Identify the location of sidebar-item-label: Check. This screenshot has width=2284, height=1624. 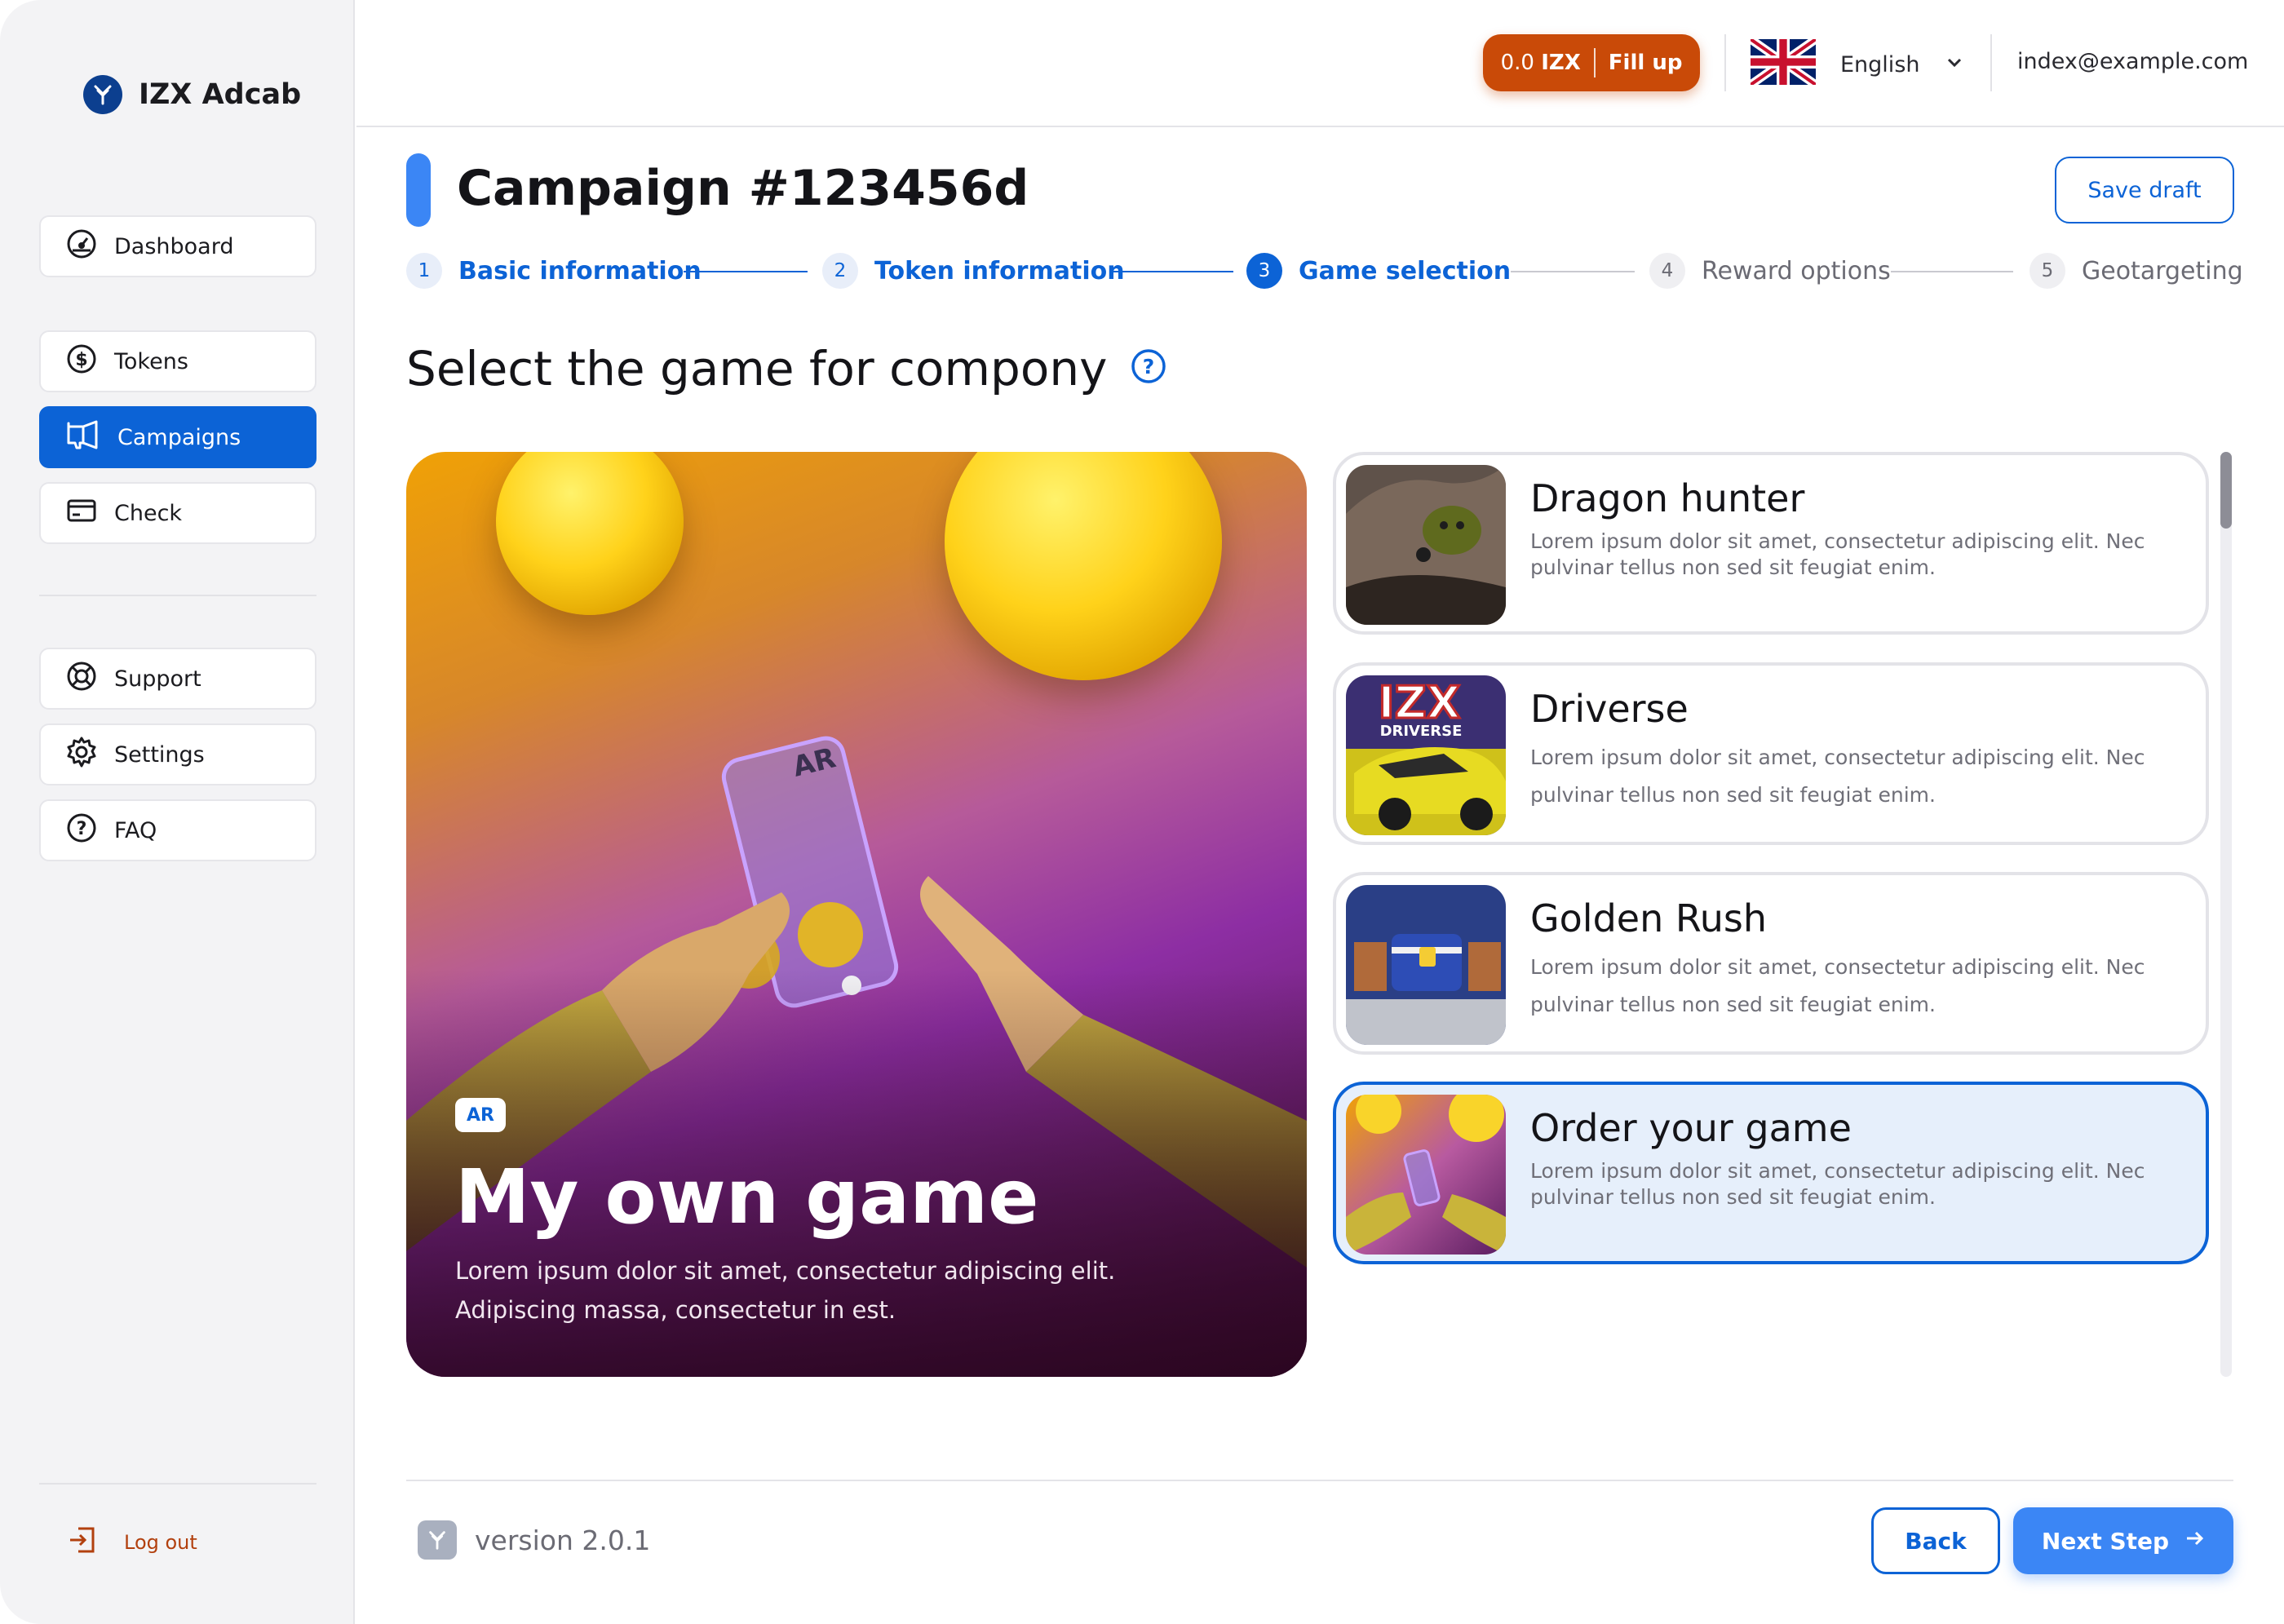
(149, 513).